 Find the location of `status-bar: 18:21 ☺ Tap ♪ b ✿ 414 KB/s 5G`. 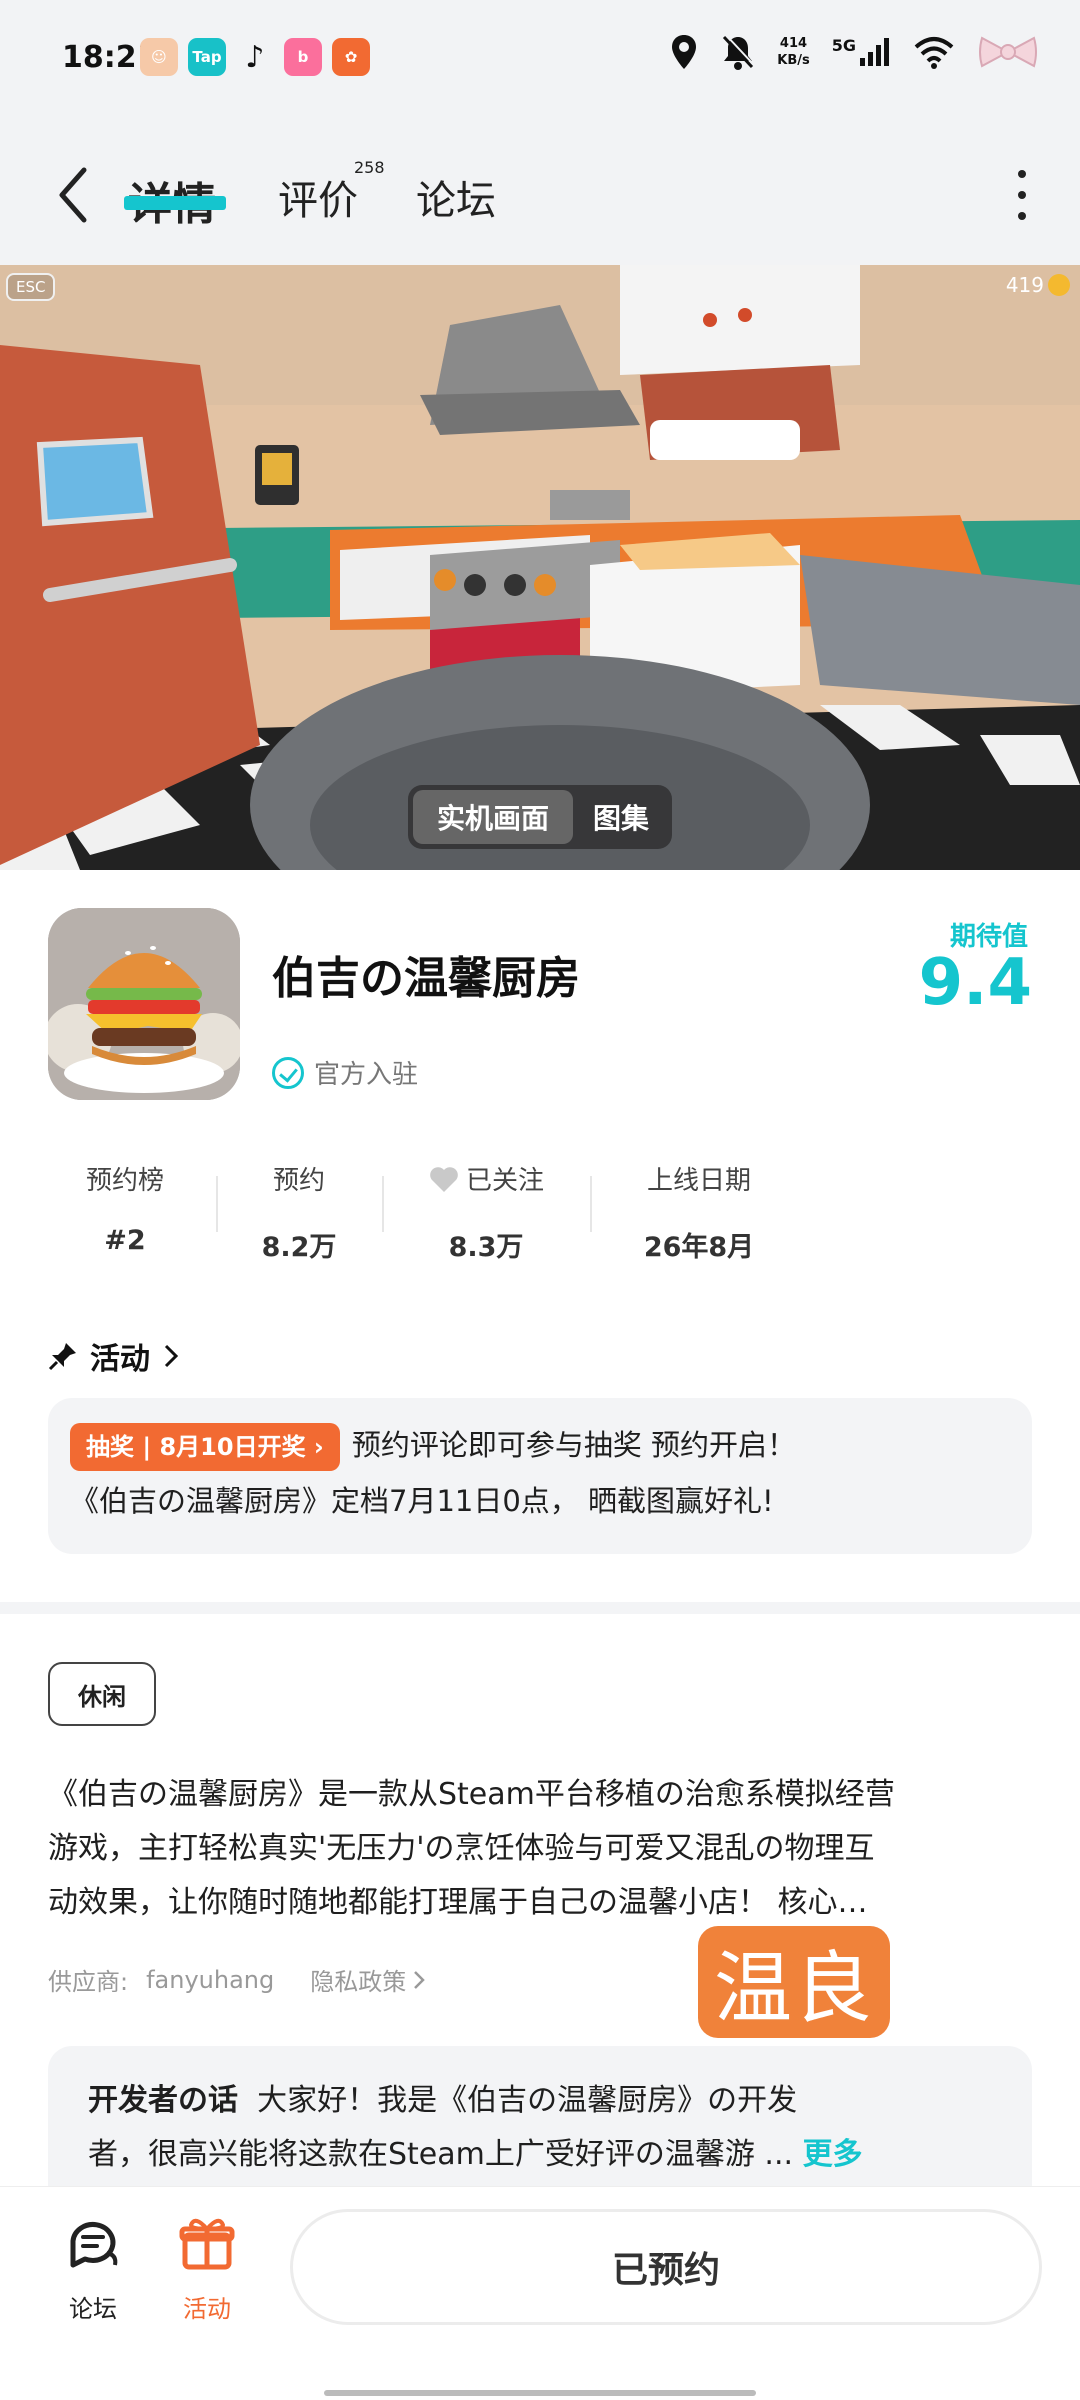

status-bar: 18:21 ☺ Tap ♪ b ✿ 414 KB/s 5G is located at coordinates (540, 60).